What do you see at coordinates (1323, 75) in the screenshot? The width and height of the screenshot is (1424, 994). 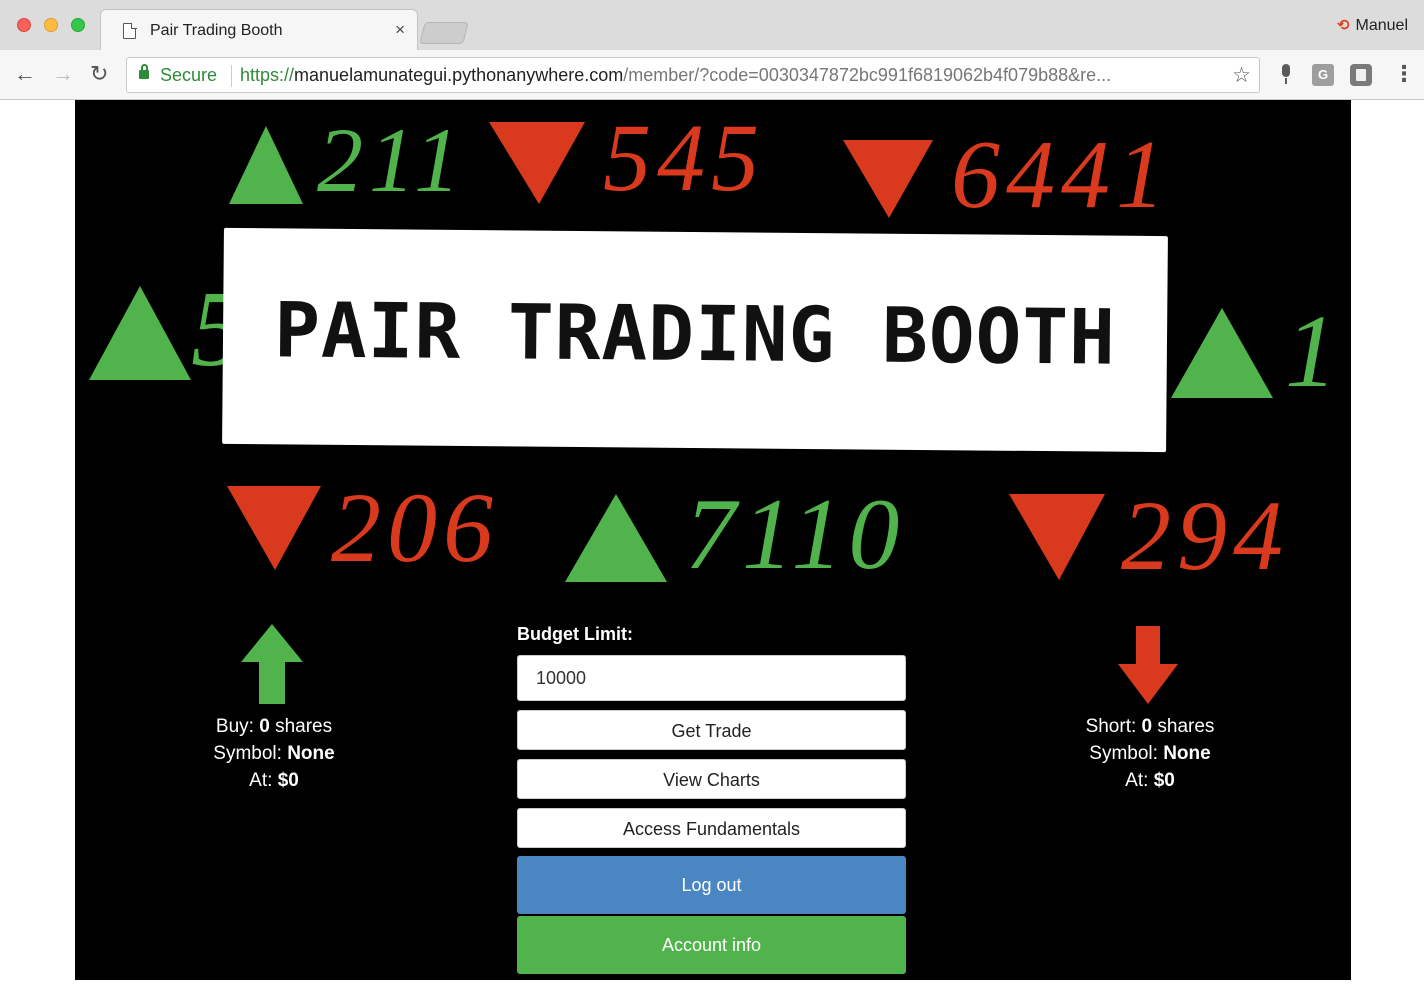 I see `extension-g-icon: G` at bounding box center [1323, 75].